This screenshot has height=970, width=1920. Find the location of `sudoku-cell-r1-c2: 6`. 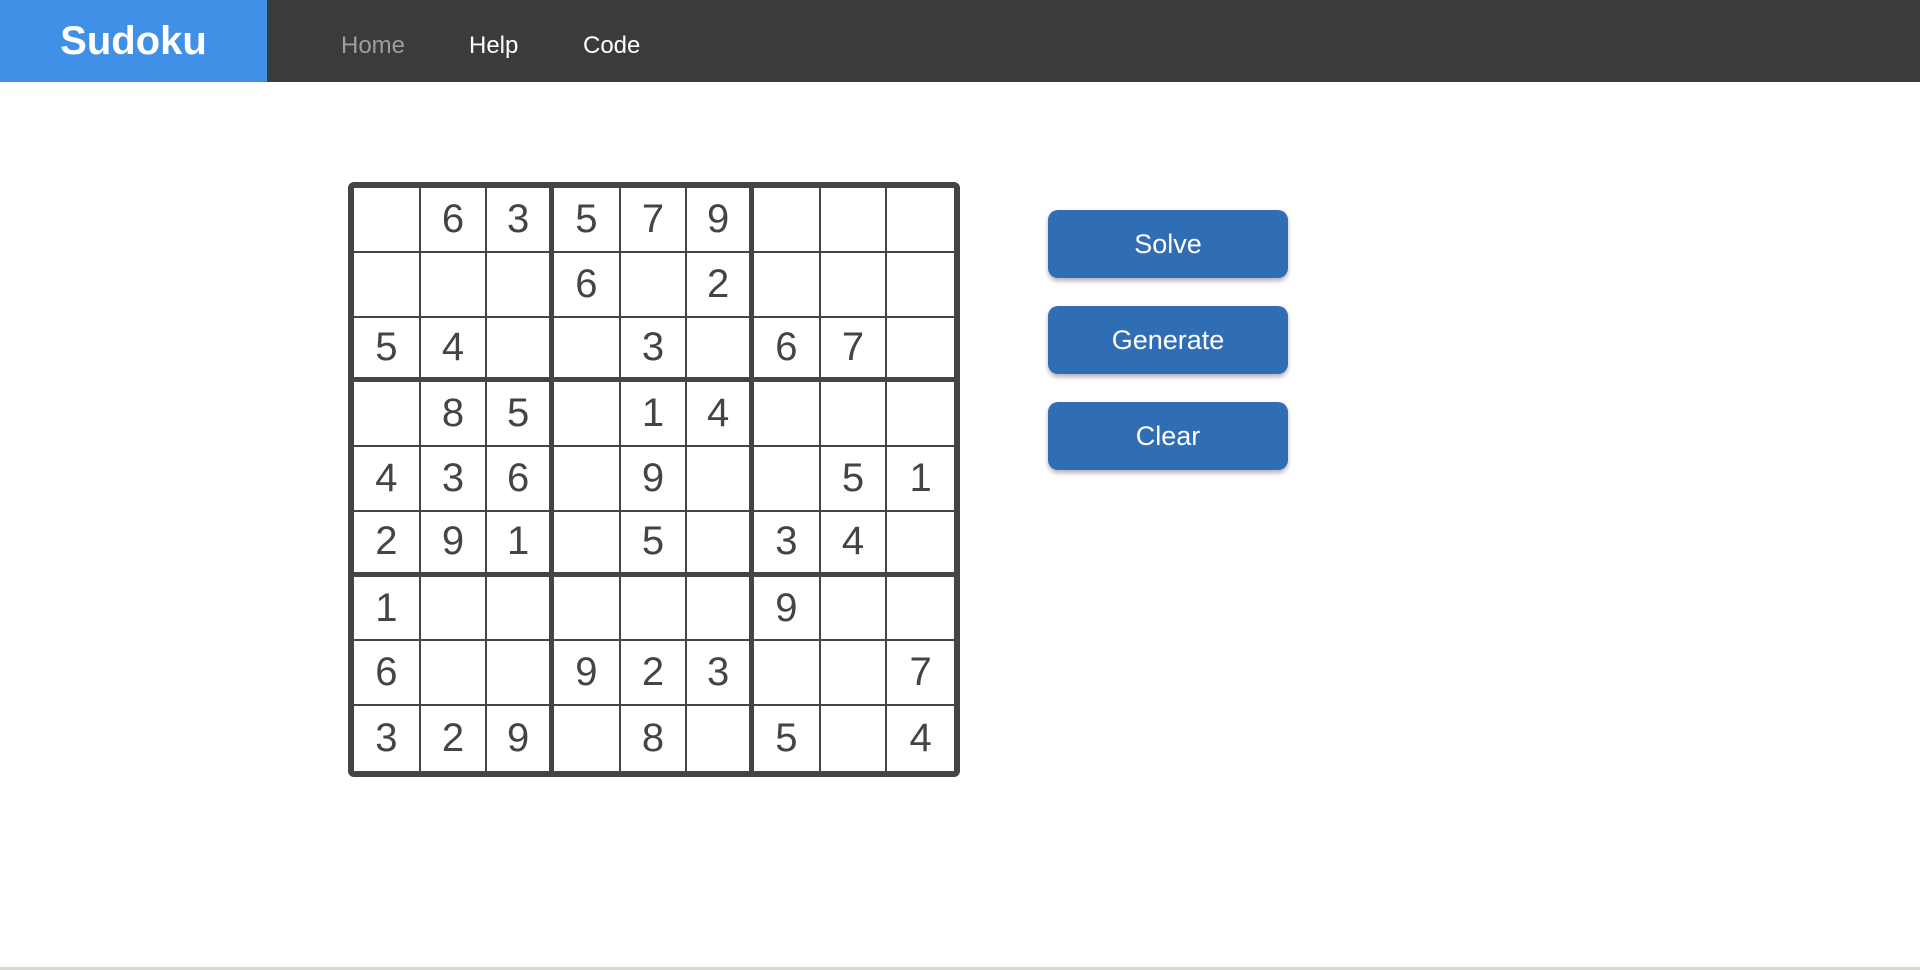

sudoku-cell-r1-c2: 6 is located at coordinates (454, 220).